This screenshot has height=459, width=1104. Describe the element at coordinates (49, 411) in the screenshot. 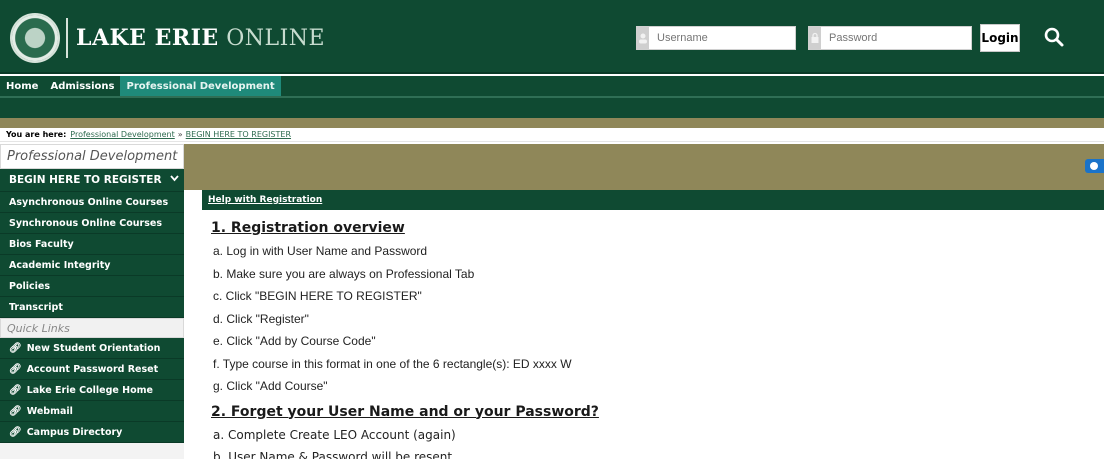

I see `quick-link-label: Webmail` at that location.